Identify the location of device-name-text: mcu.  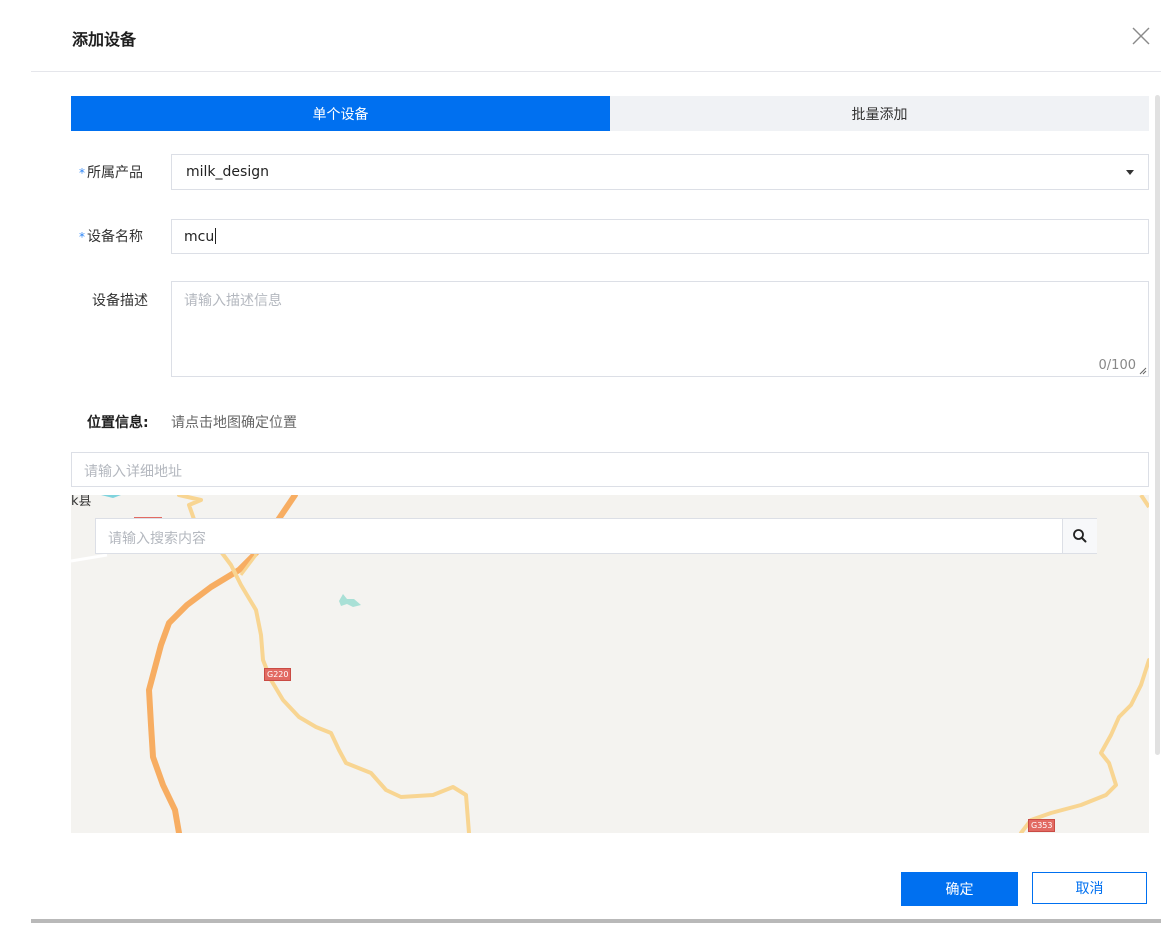
(199, 237).